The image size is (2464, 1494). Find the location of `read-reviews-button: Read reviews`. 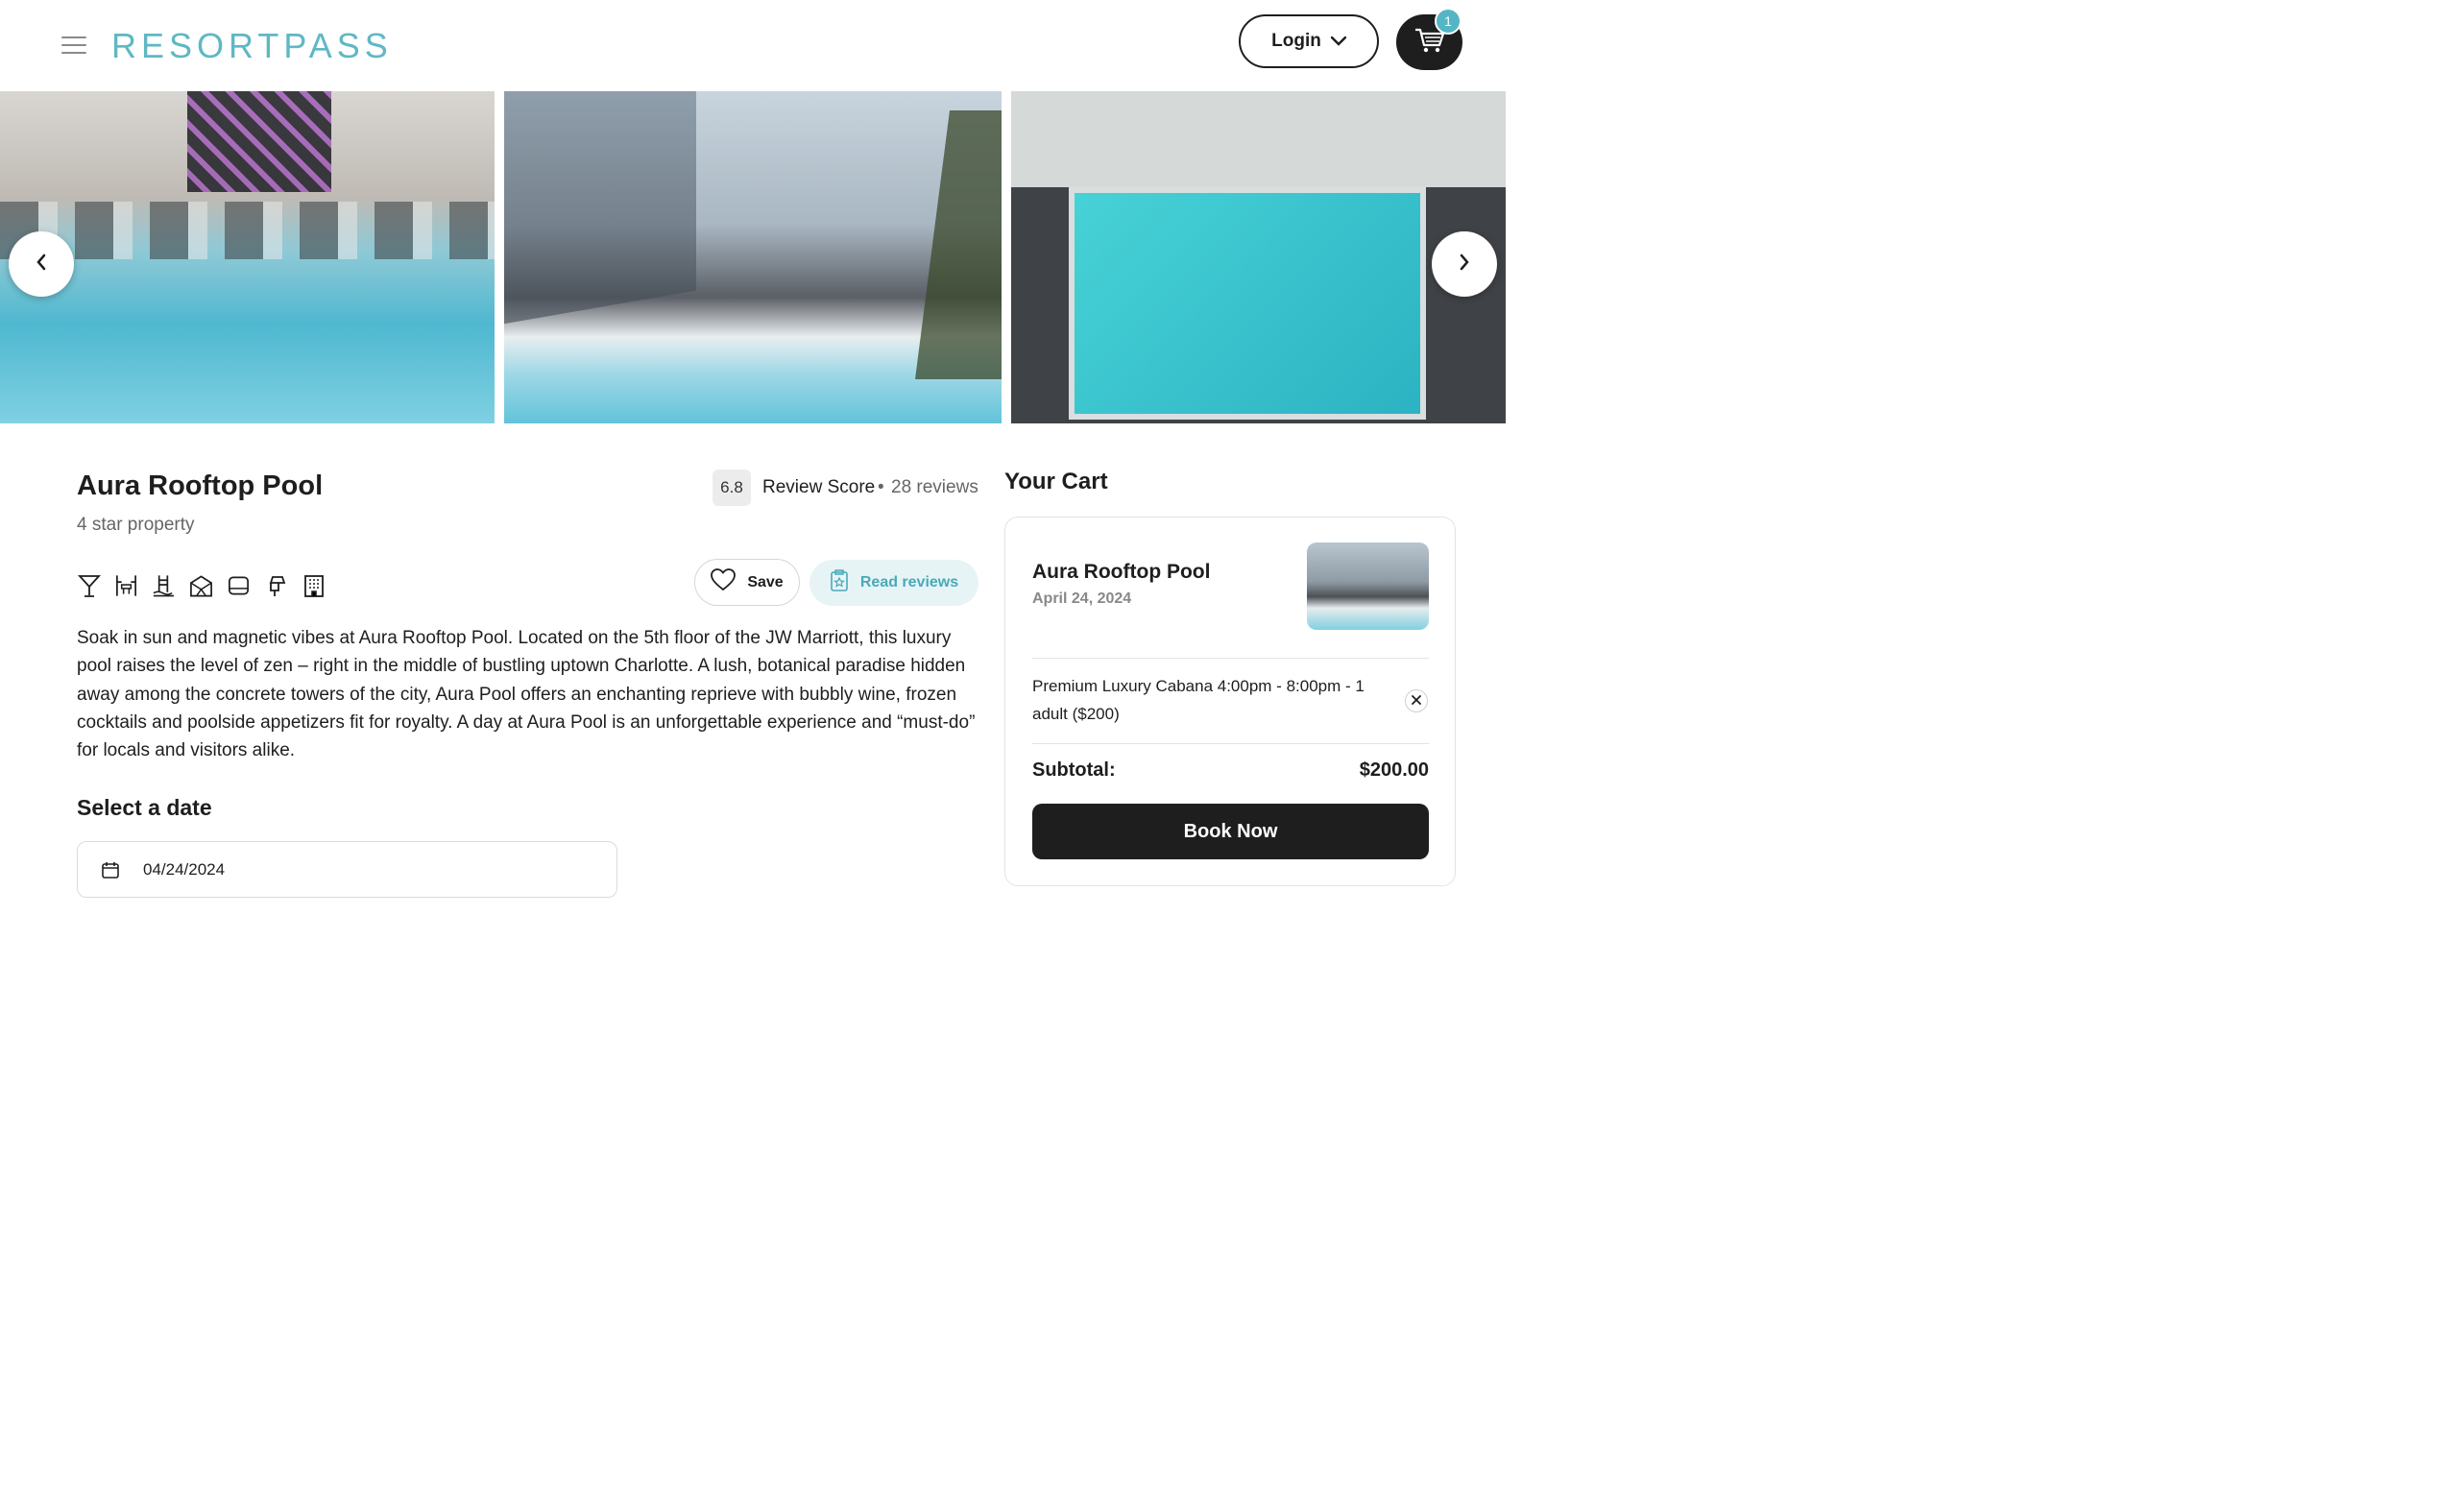

read-reviews-button: Read reviews is located at coordinates (893, 583).